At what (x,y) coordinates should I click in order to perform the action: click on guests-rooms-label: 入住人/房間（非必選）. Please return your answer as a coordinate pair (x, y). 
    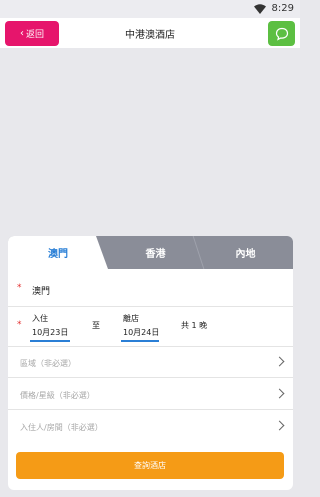
    Looking at the image, I should click on (61, 427).